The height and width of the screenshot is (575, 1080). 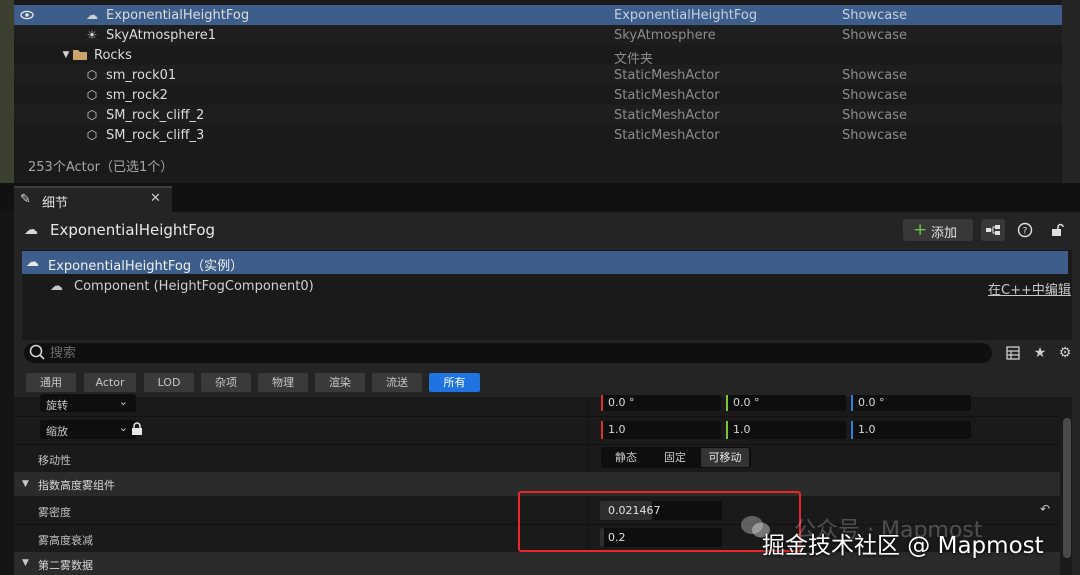 I want to click on close-tab-icon: ✕, so click(x=155, y=198).